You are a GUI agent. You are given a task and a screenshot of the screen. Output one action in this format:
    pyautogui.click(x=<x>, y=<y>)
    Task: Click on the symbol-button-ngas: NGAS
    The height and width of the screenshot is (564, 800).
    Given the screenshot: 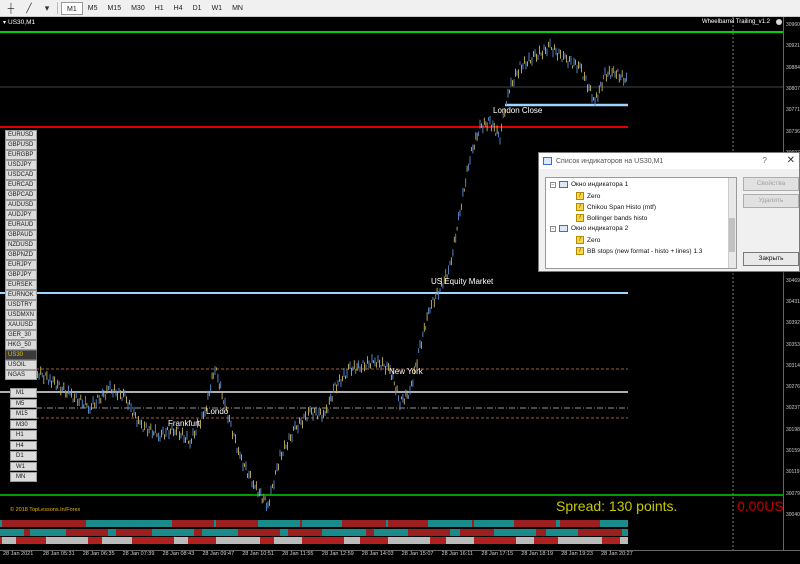 What is the action you would take?
    pyautogui.click(x=21, y=375)
    